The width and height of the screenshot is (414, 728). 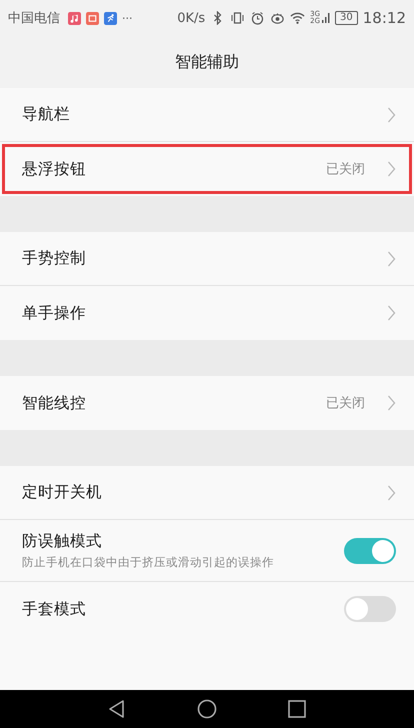 I want to click on battery-level: 30, so click(x=346, y=18).